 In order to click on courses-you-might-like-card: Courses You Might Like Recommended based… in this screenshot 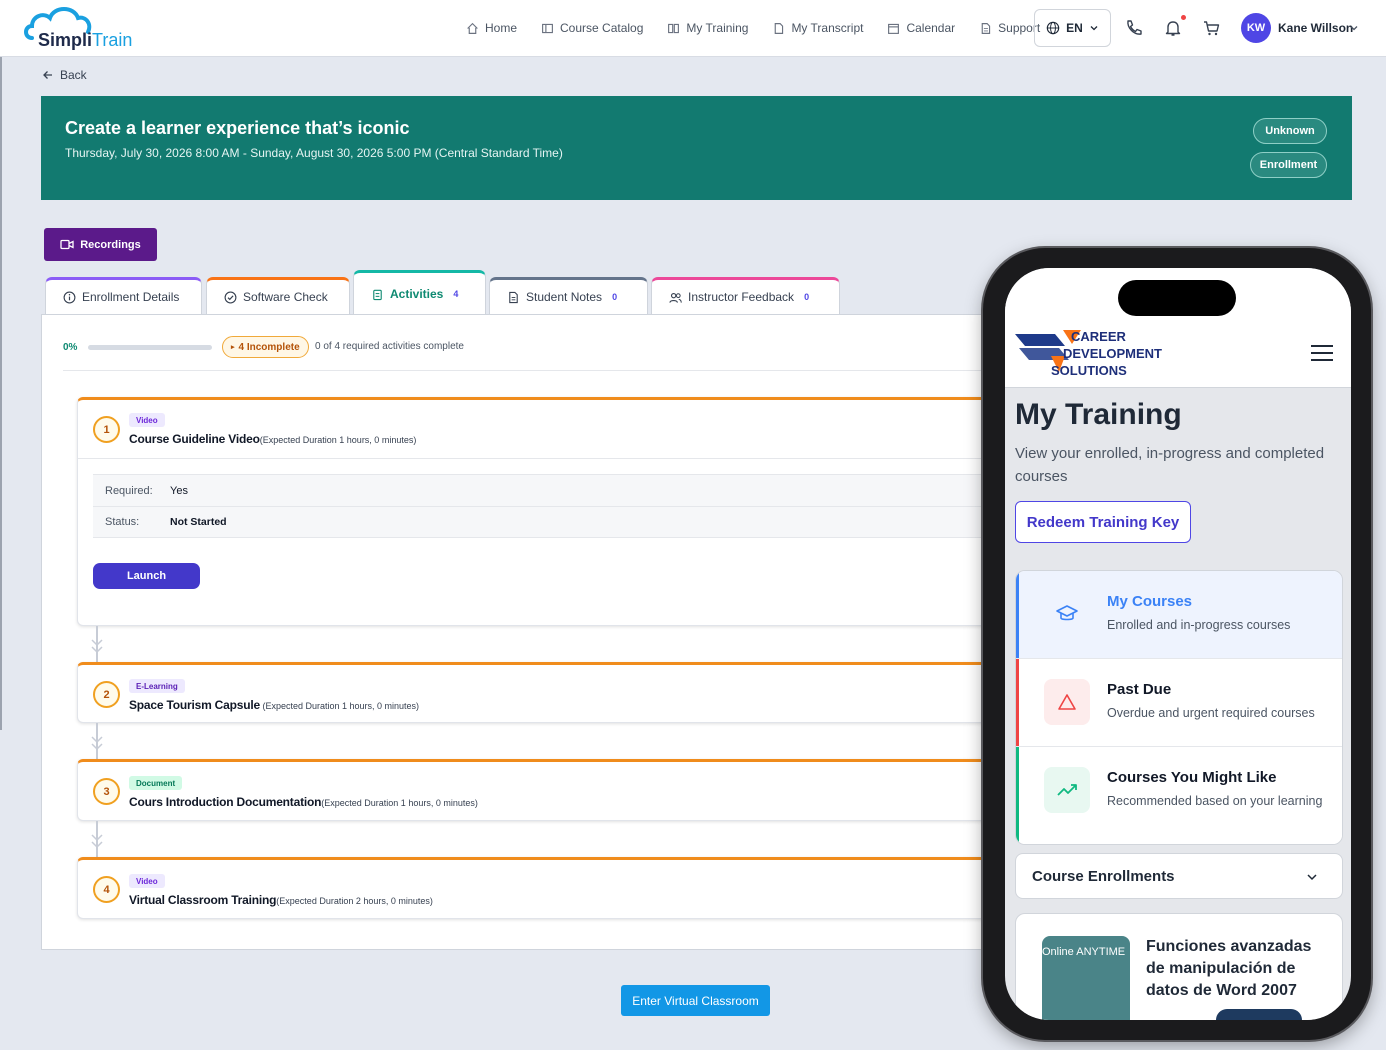, I will do `click(1179, 795)`.